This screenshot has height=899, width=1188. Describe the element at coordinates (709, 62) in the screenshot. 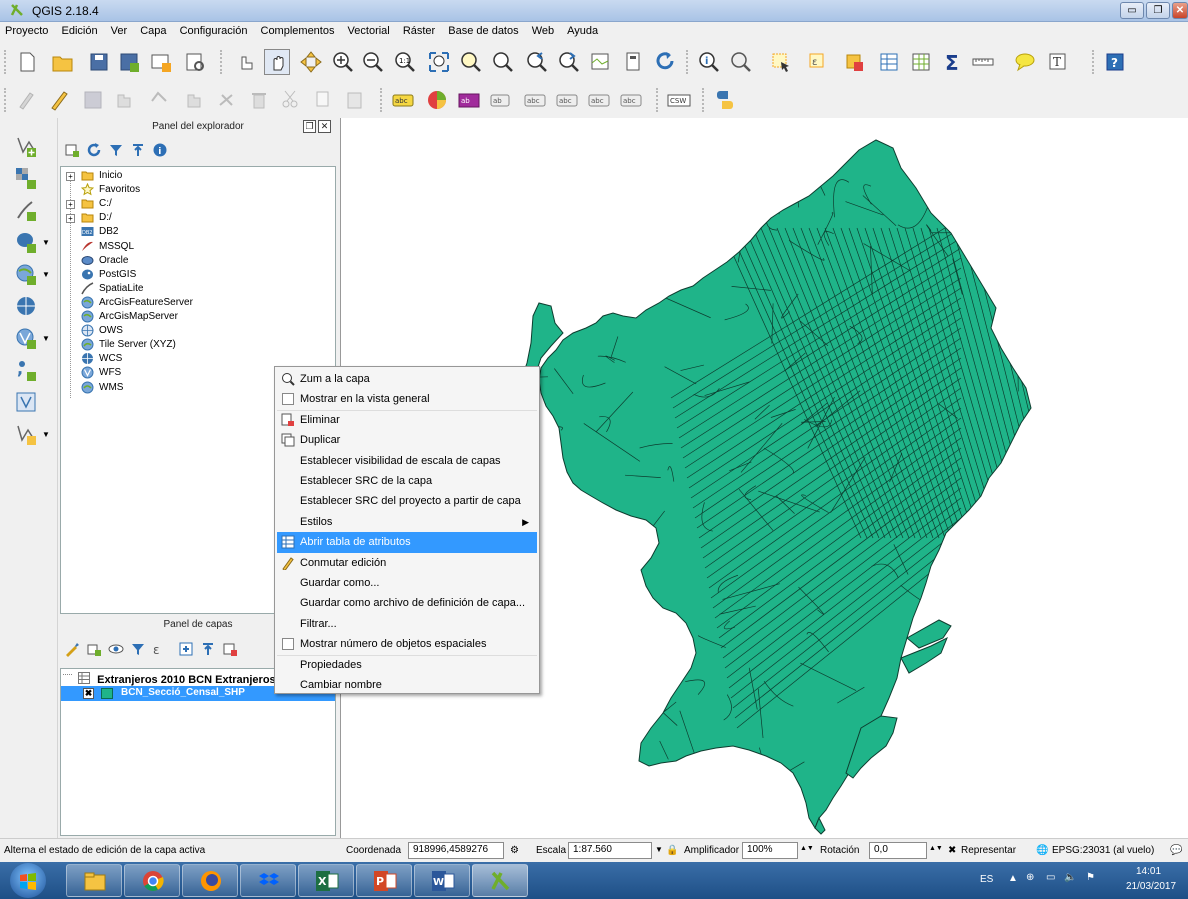

I see `identify-features-icon: i` at that location.